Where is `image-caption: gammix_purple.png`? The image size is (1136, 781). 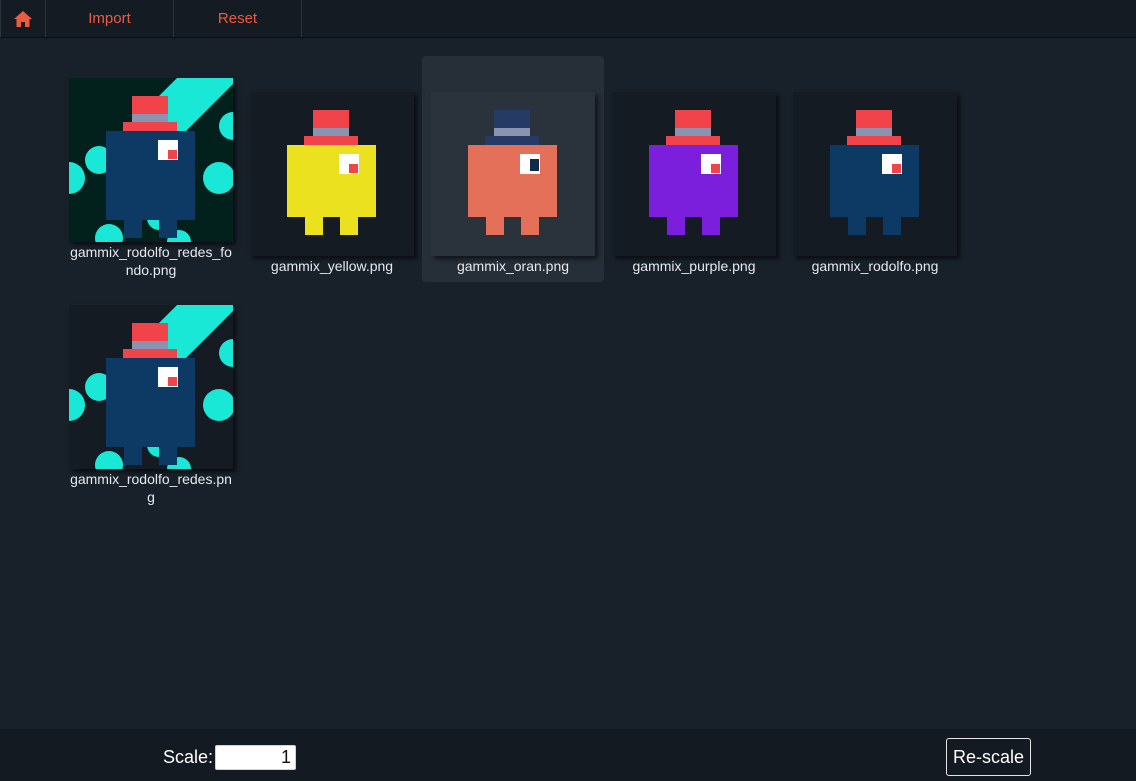 image-caption: gammix_purple.png is located at coordinates (694, 266).